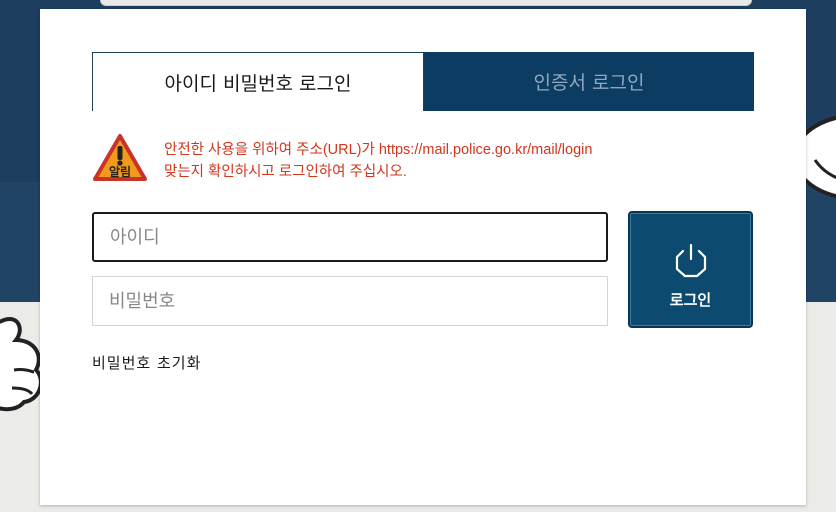  What do you see at coordinates (426, 3) in the screenshot?
I see `top-search-bar` at bounding box center [426, 3].